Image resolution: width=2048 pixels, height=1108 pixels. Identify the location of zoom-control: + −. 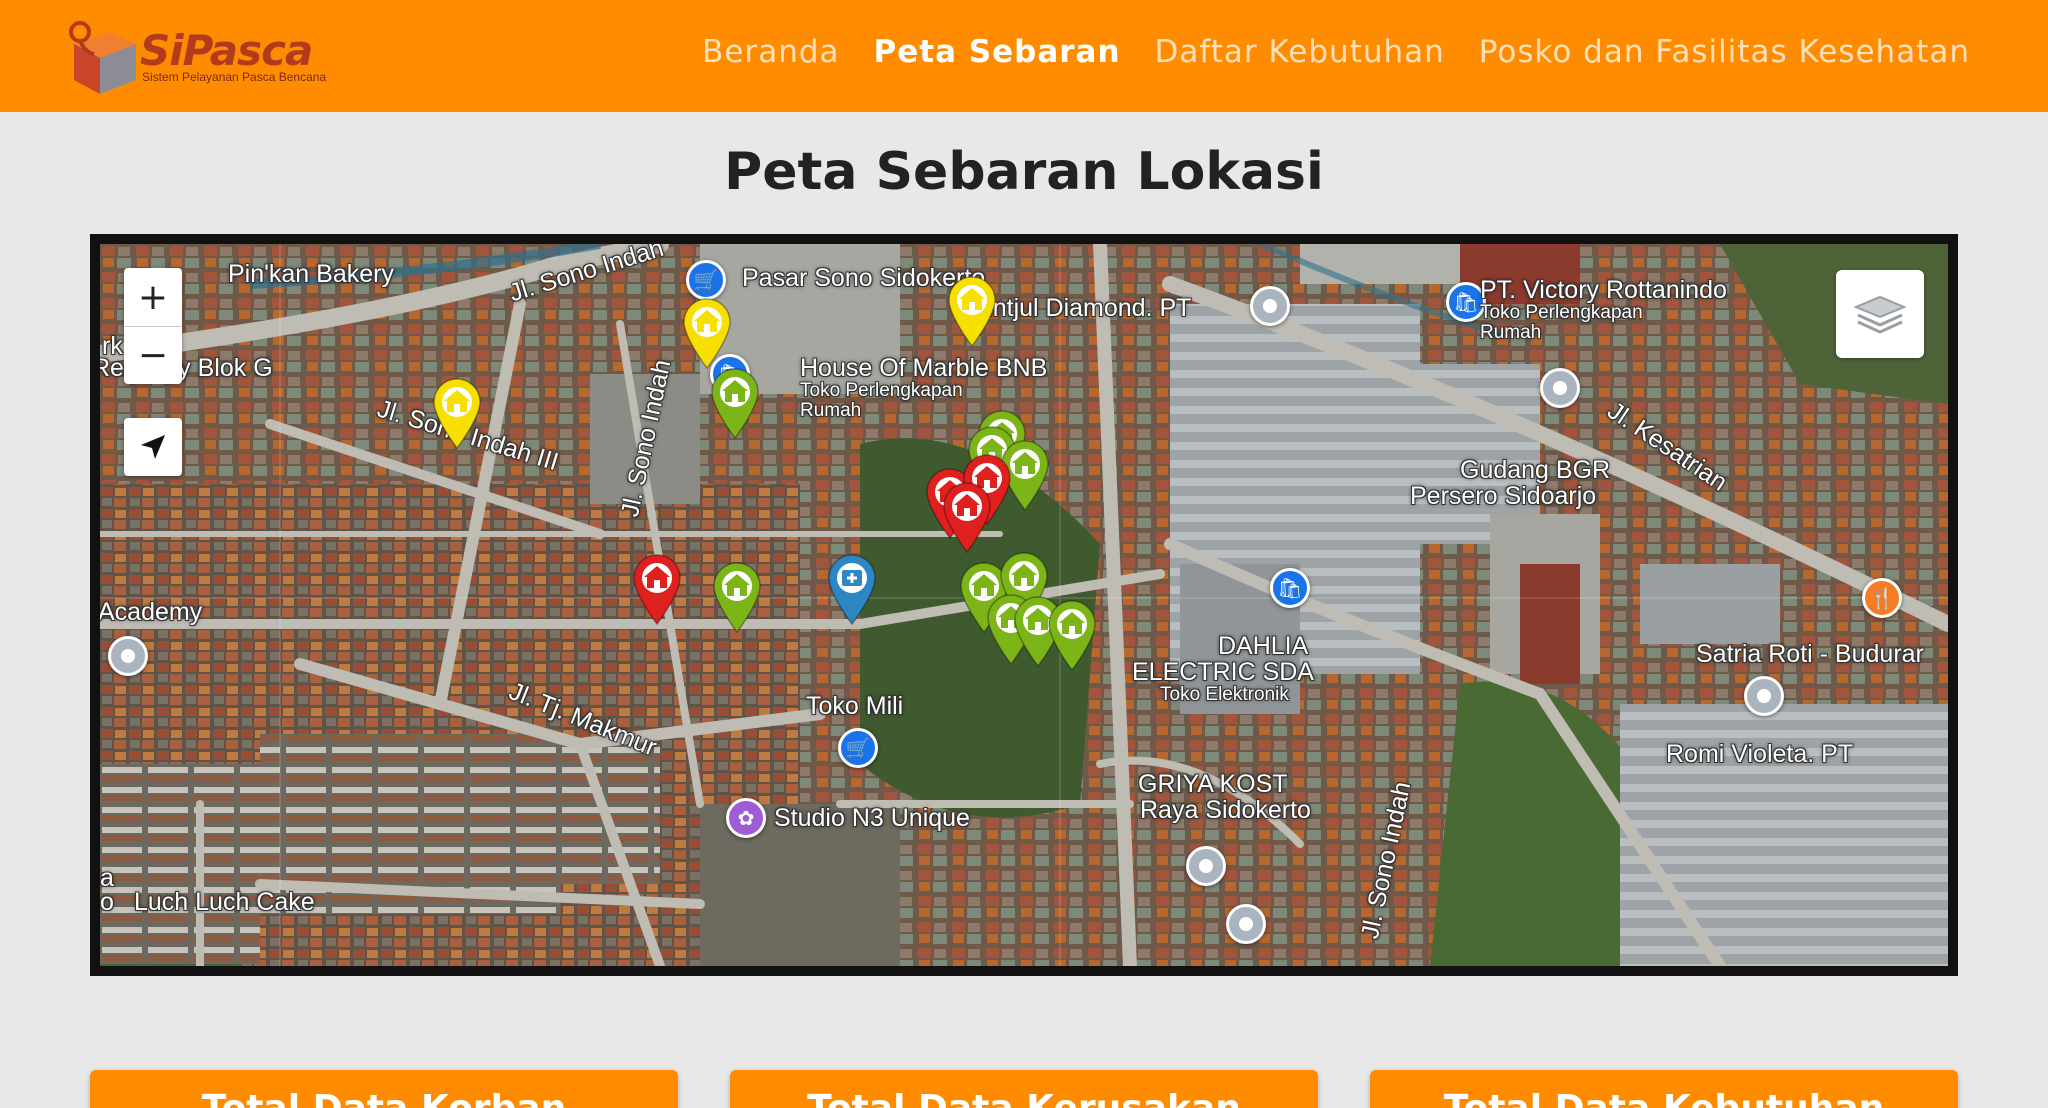
(153, 326).